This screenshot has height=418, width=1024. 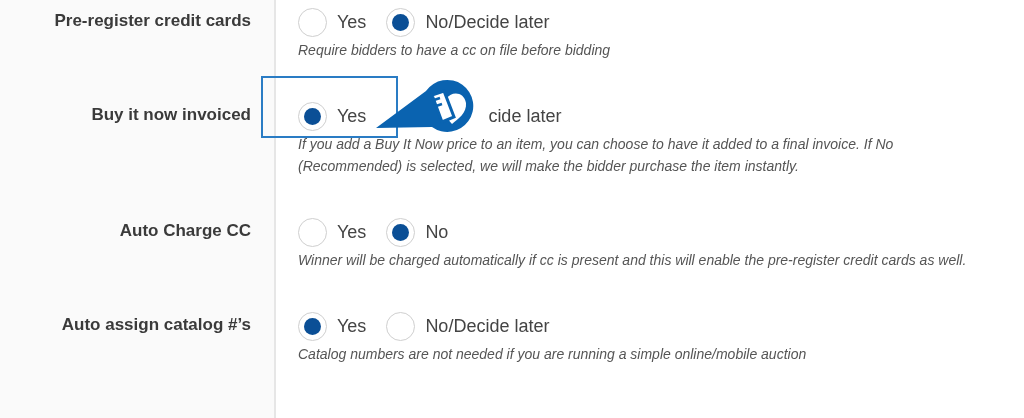 What do you see at coordinates (633, 260) in the screenshot?
I see `help-text: Winner will be charged automatically if cc is present and this will enable the pre-register credit cards as well.` at bounding box center [633, 260].